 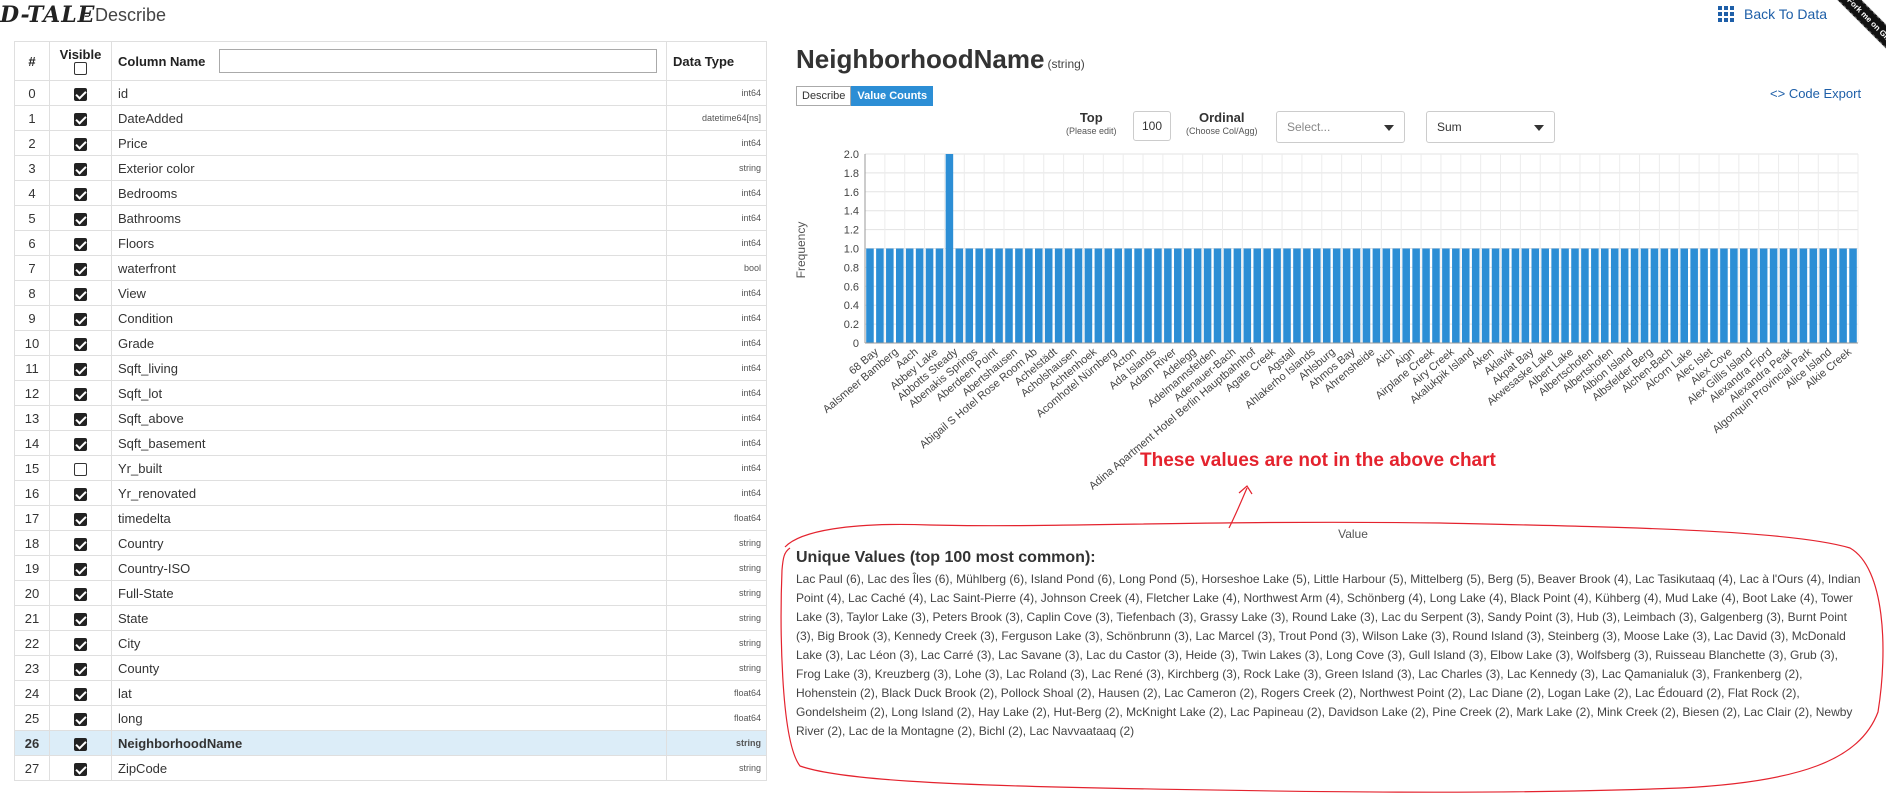 I want to click on column-name: Floors, so click(x=389, y=243).